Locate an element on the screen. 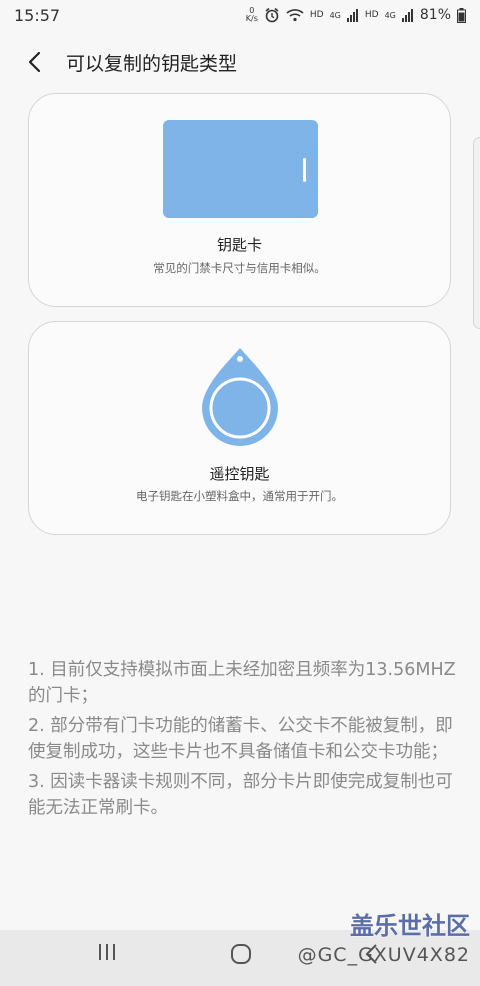 This screenshot has height=986, width=480. alarm-icon is located at coordinates (272, 15).